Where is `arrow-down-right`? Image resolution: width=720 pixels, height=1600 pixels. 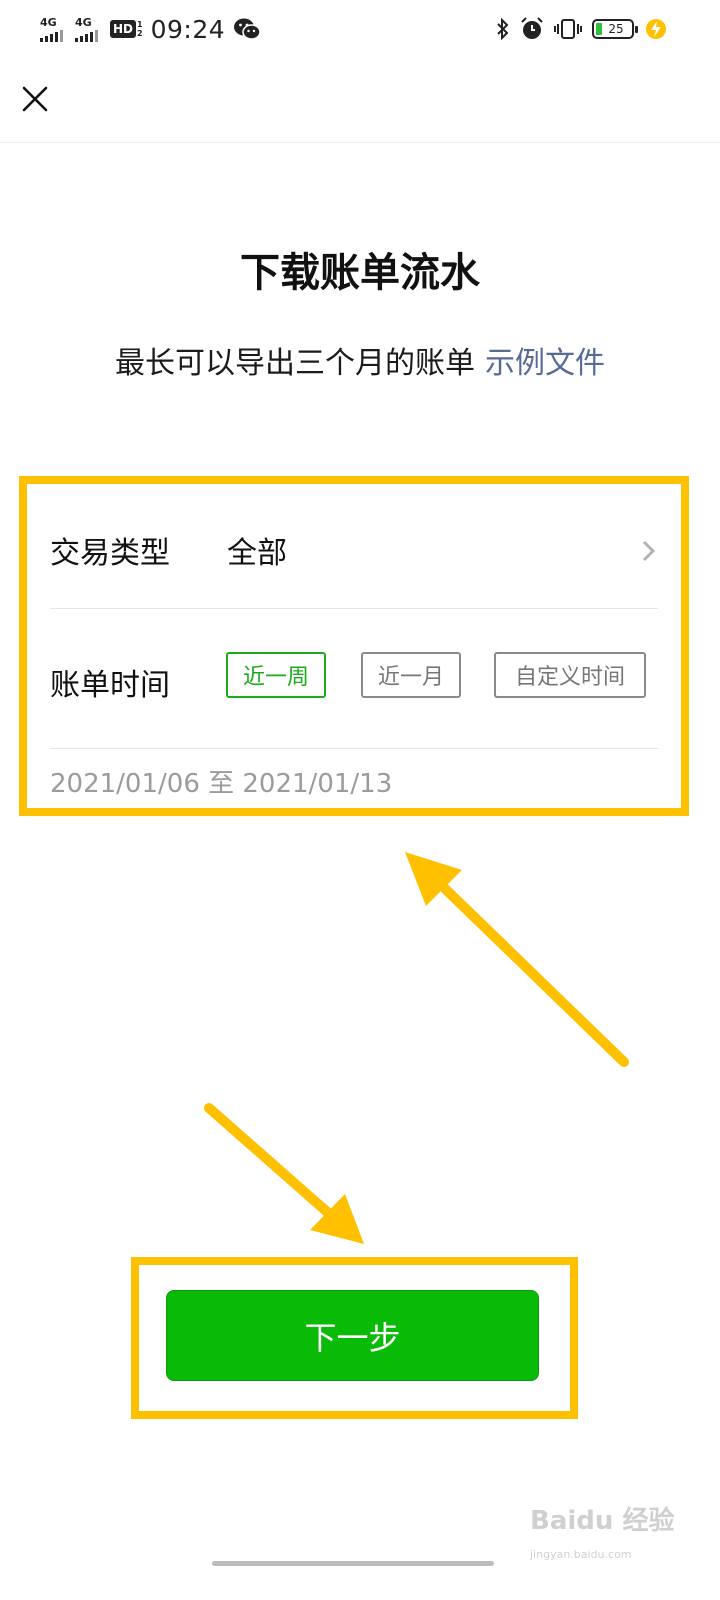 arrow-down-right is located at coordinates (284, 1173).